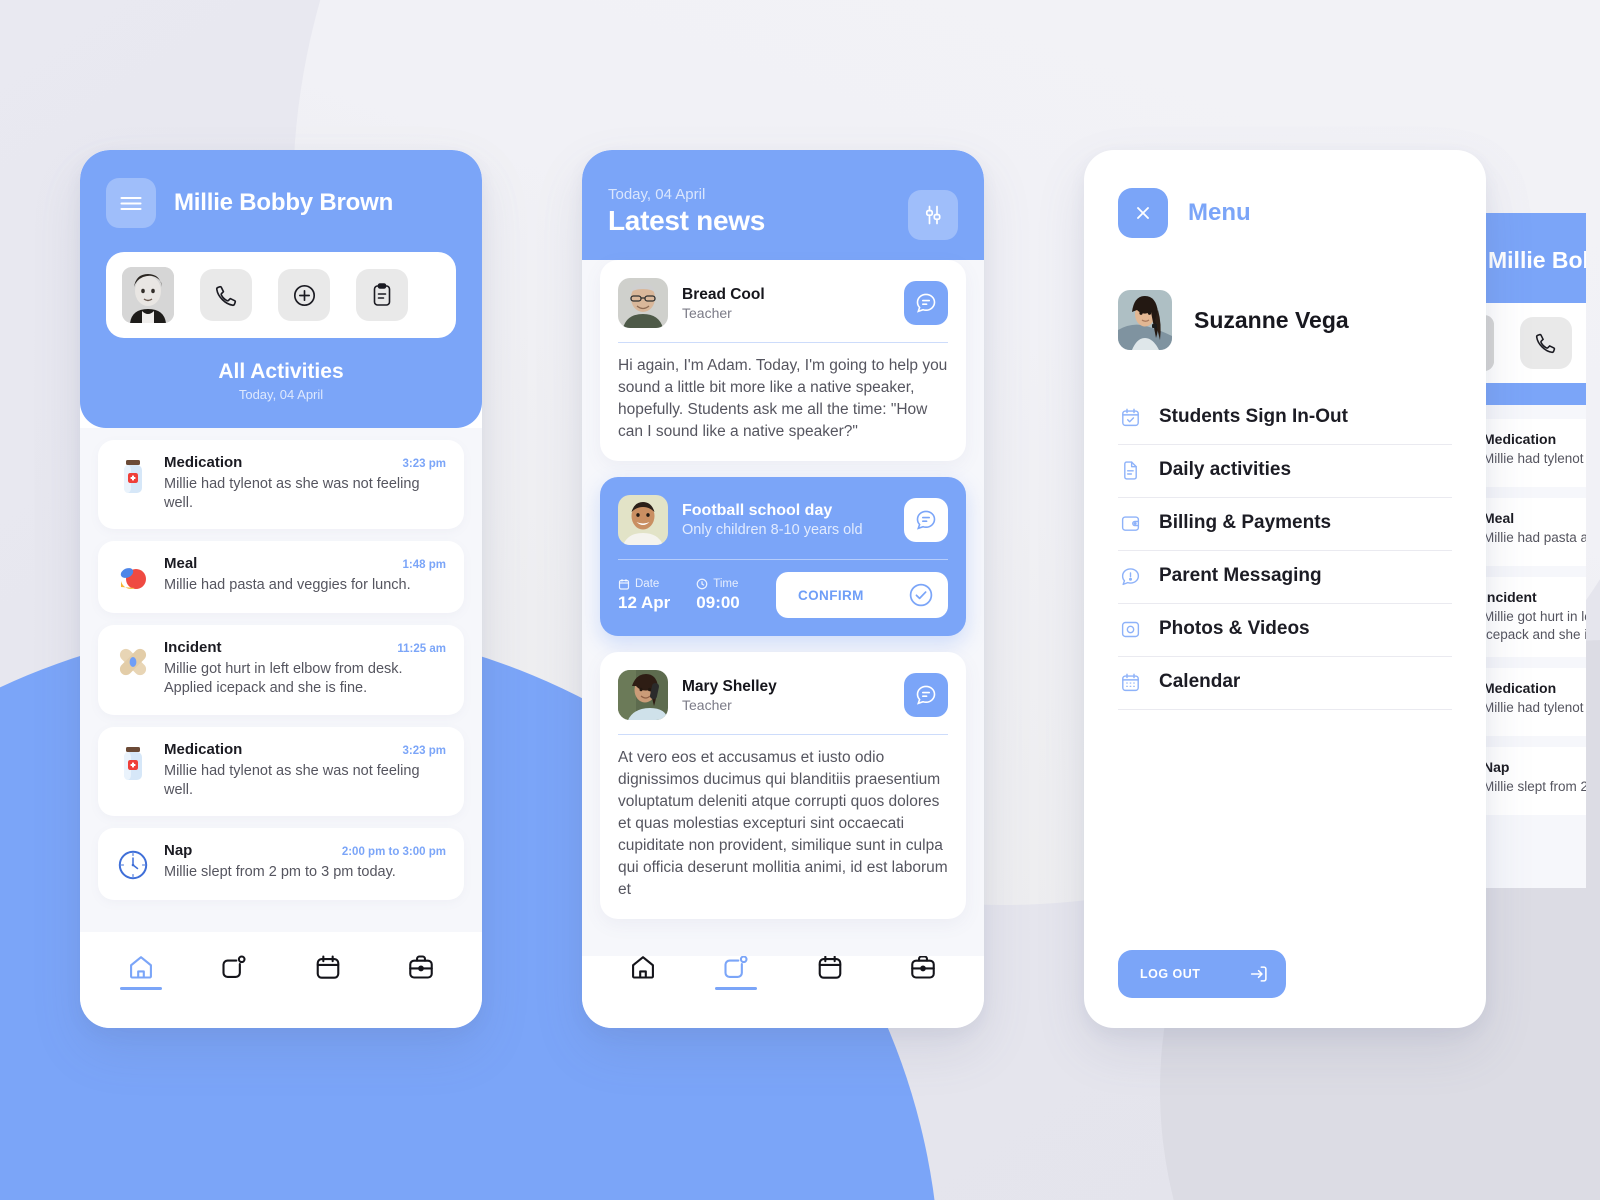  I want to click on menu-item-parent-messaging: Parent Messaging, so click(1285, 577).